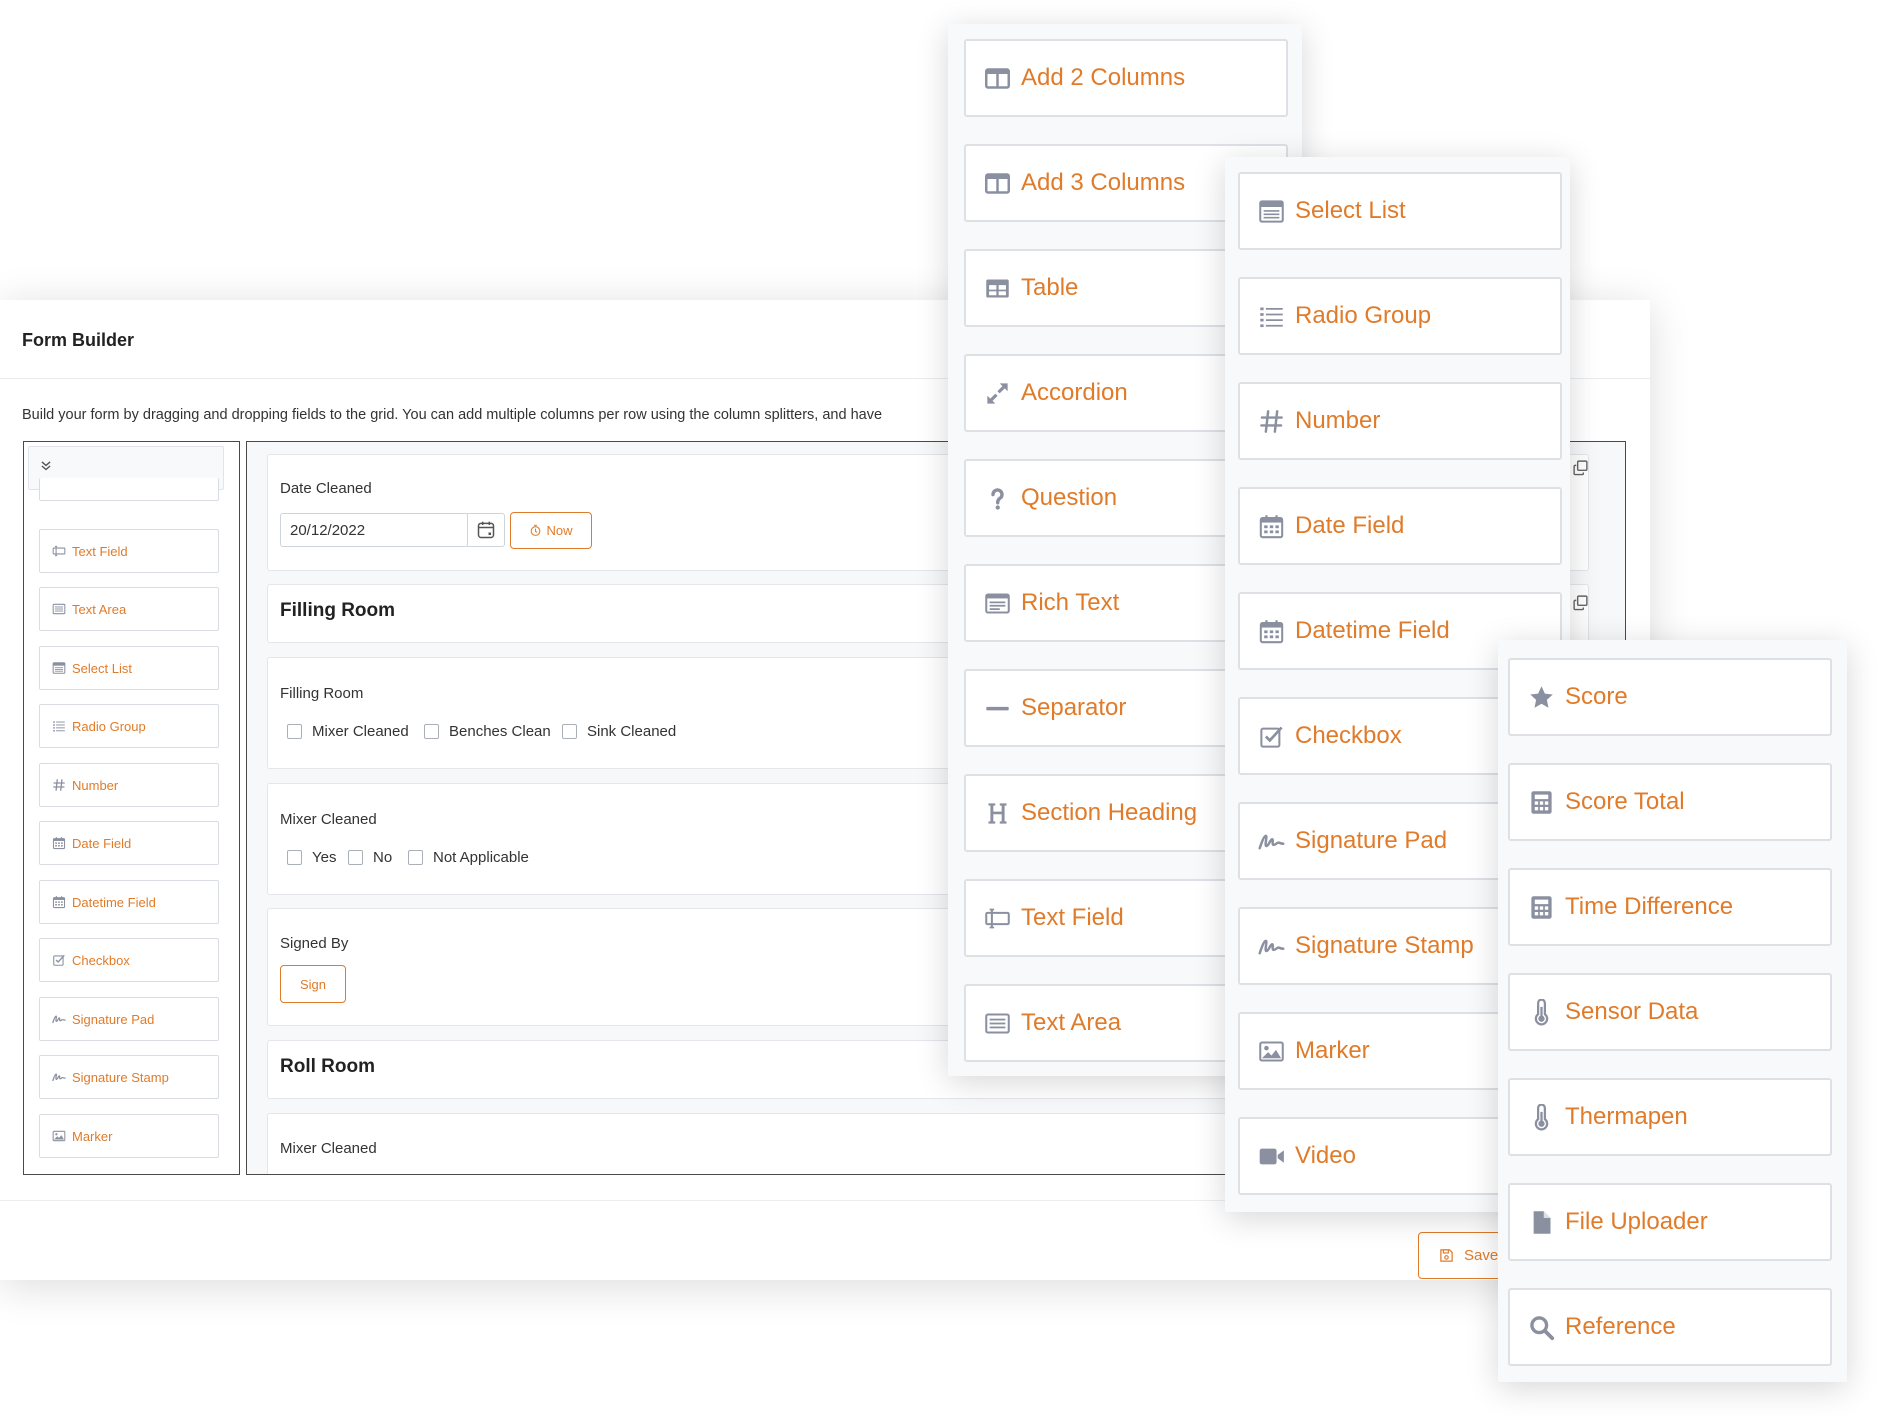 This screenshot has height=1417, width=1890. Describe the element at coordinates (997, 498) in the screenshot. I see `question-icon` at that location.